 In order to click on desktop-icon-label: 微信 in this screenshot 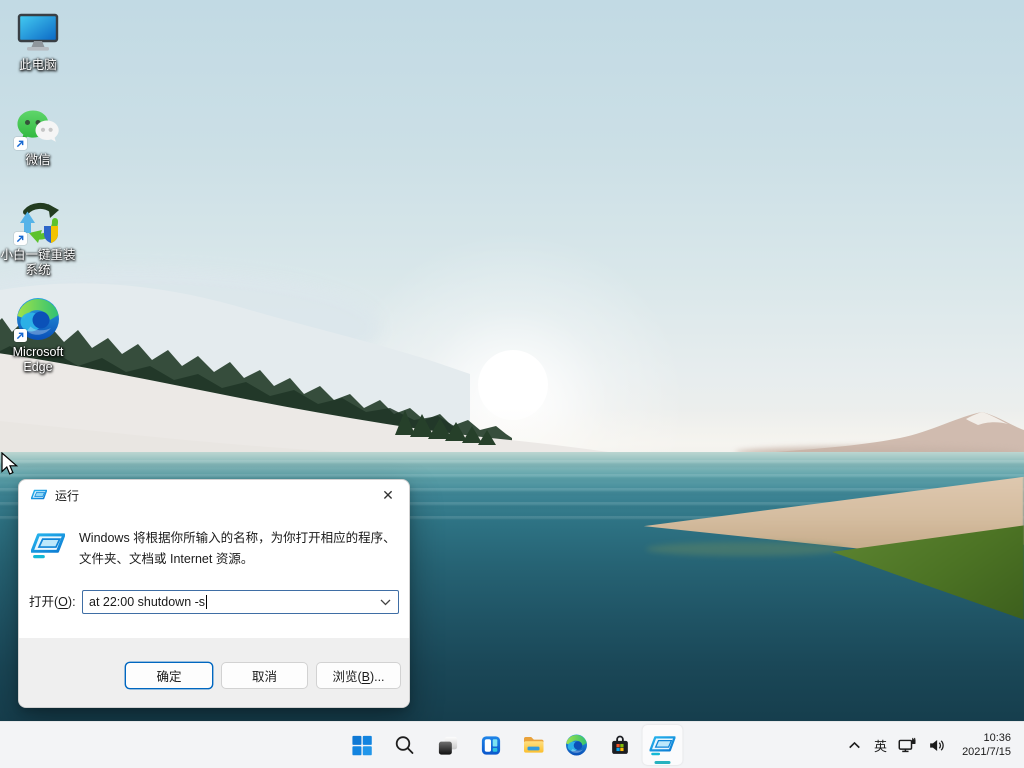, I will do `click(38, 160)`.